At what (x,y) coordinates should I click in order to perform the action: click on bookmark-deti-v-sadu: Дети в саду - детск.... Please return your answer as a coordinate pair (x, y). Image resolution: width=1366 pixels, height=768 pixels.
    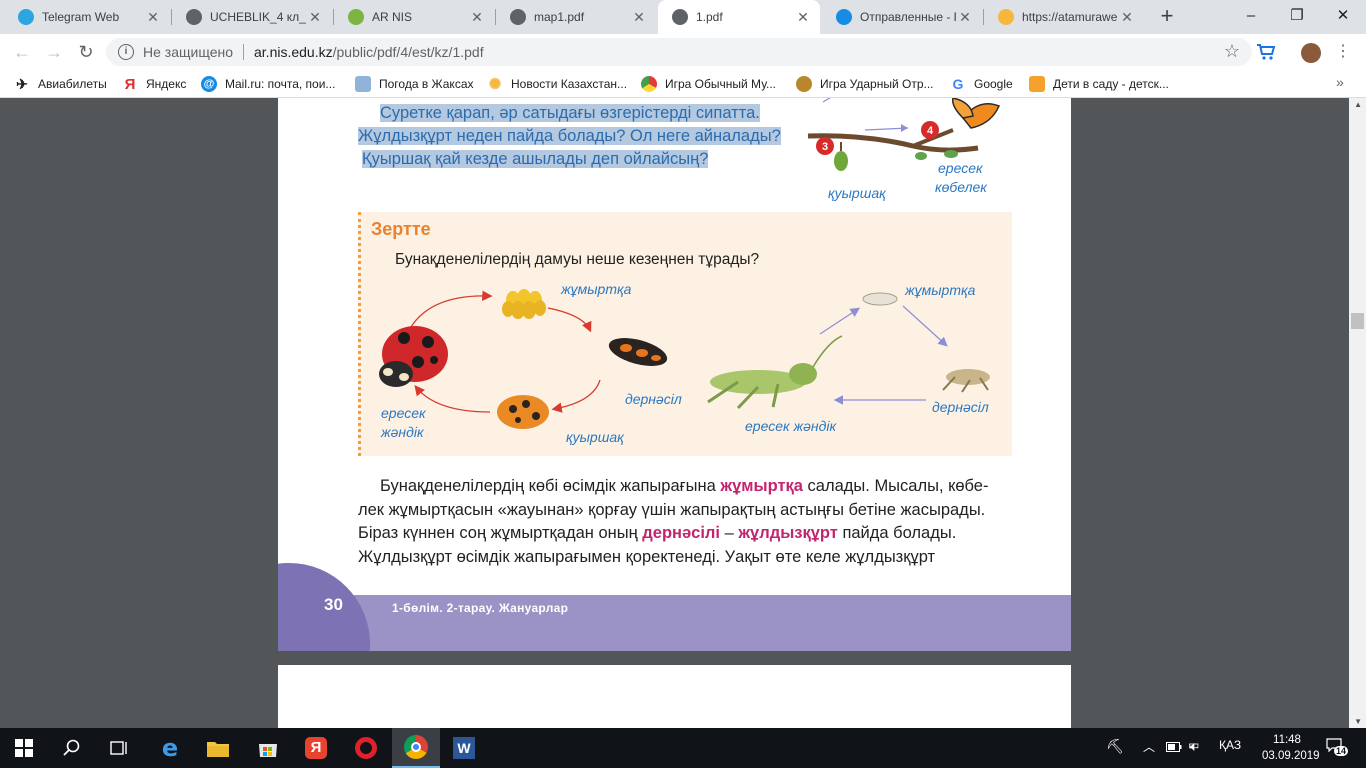
    Looking at the image, I should click on (1099, 84).